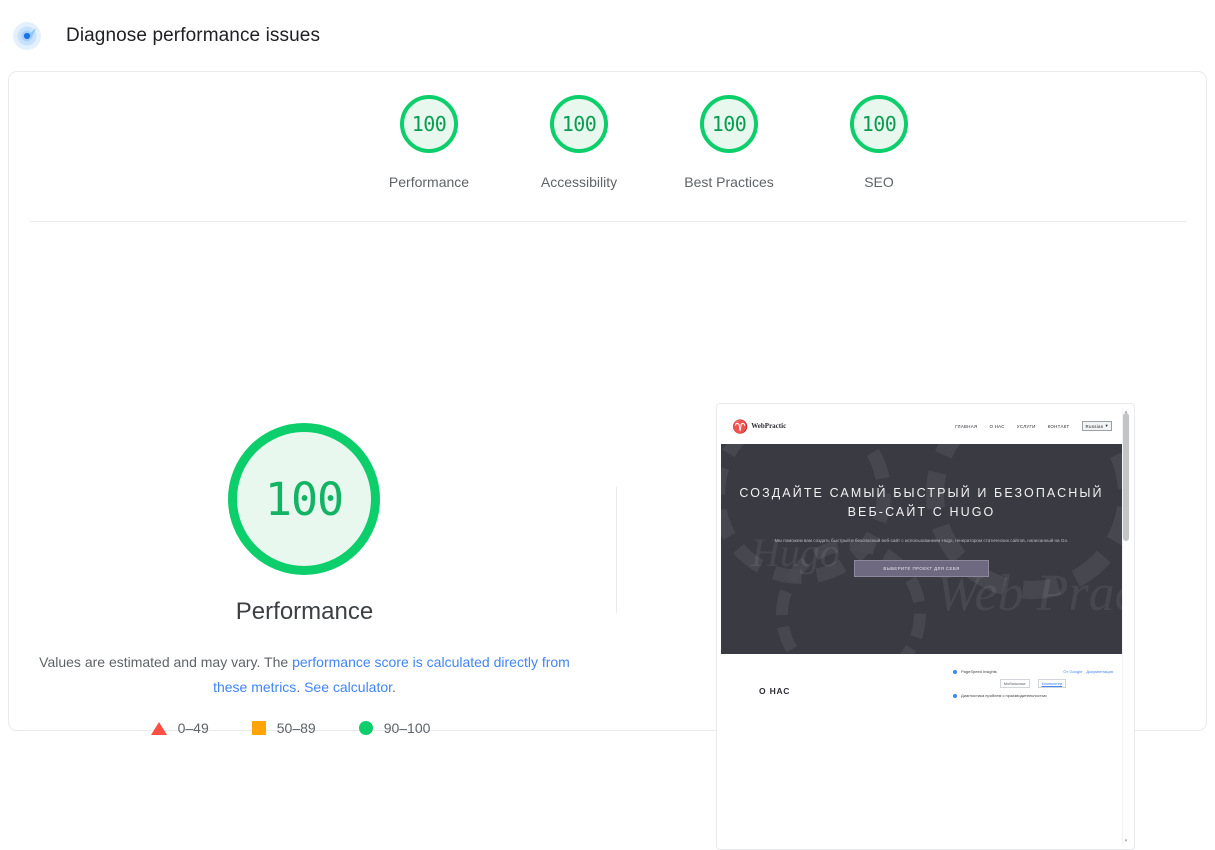  What do you see at coordinates (955, 671) in the screenshot?
I see `psi-logo-icon` at bounding box center [955, 671].